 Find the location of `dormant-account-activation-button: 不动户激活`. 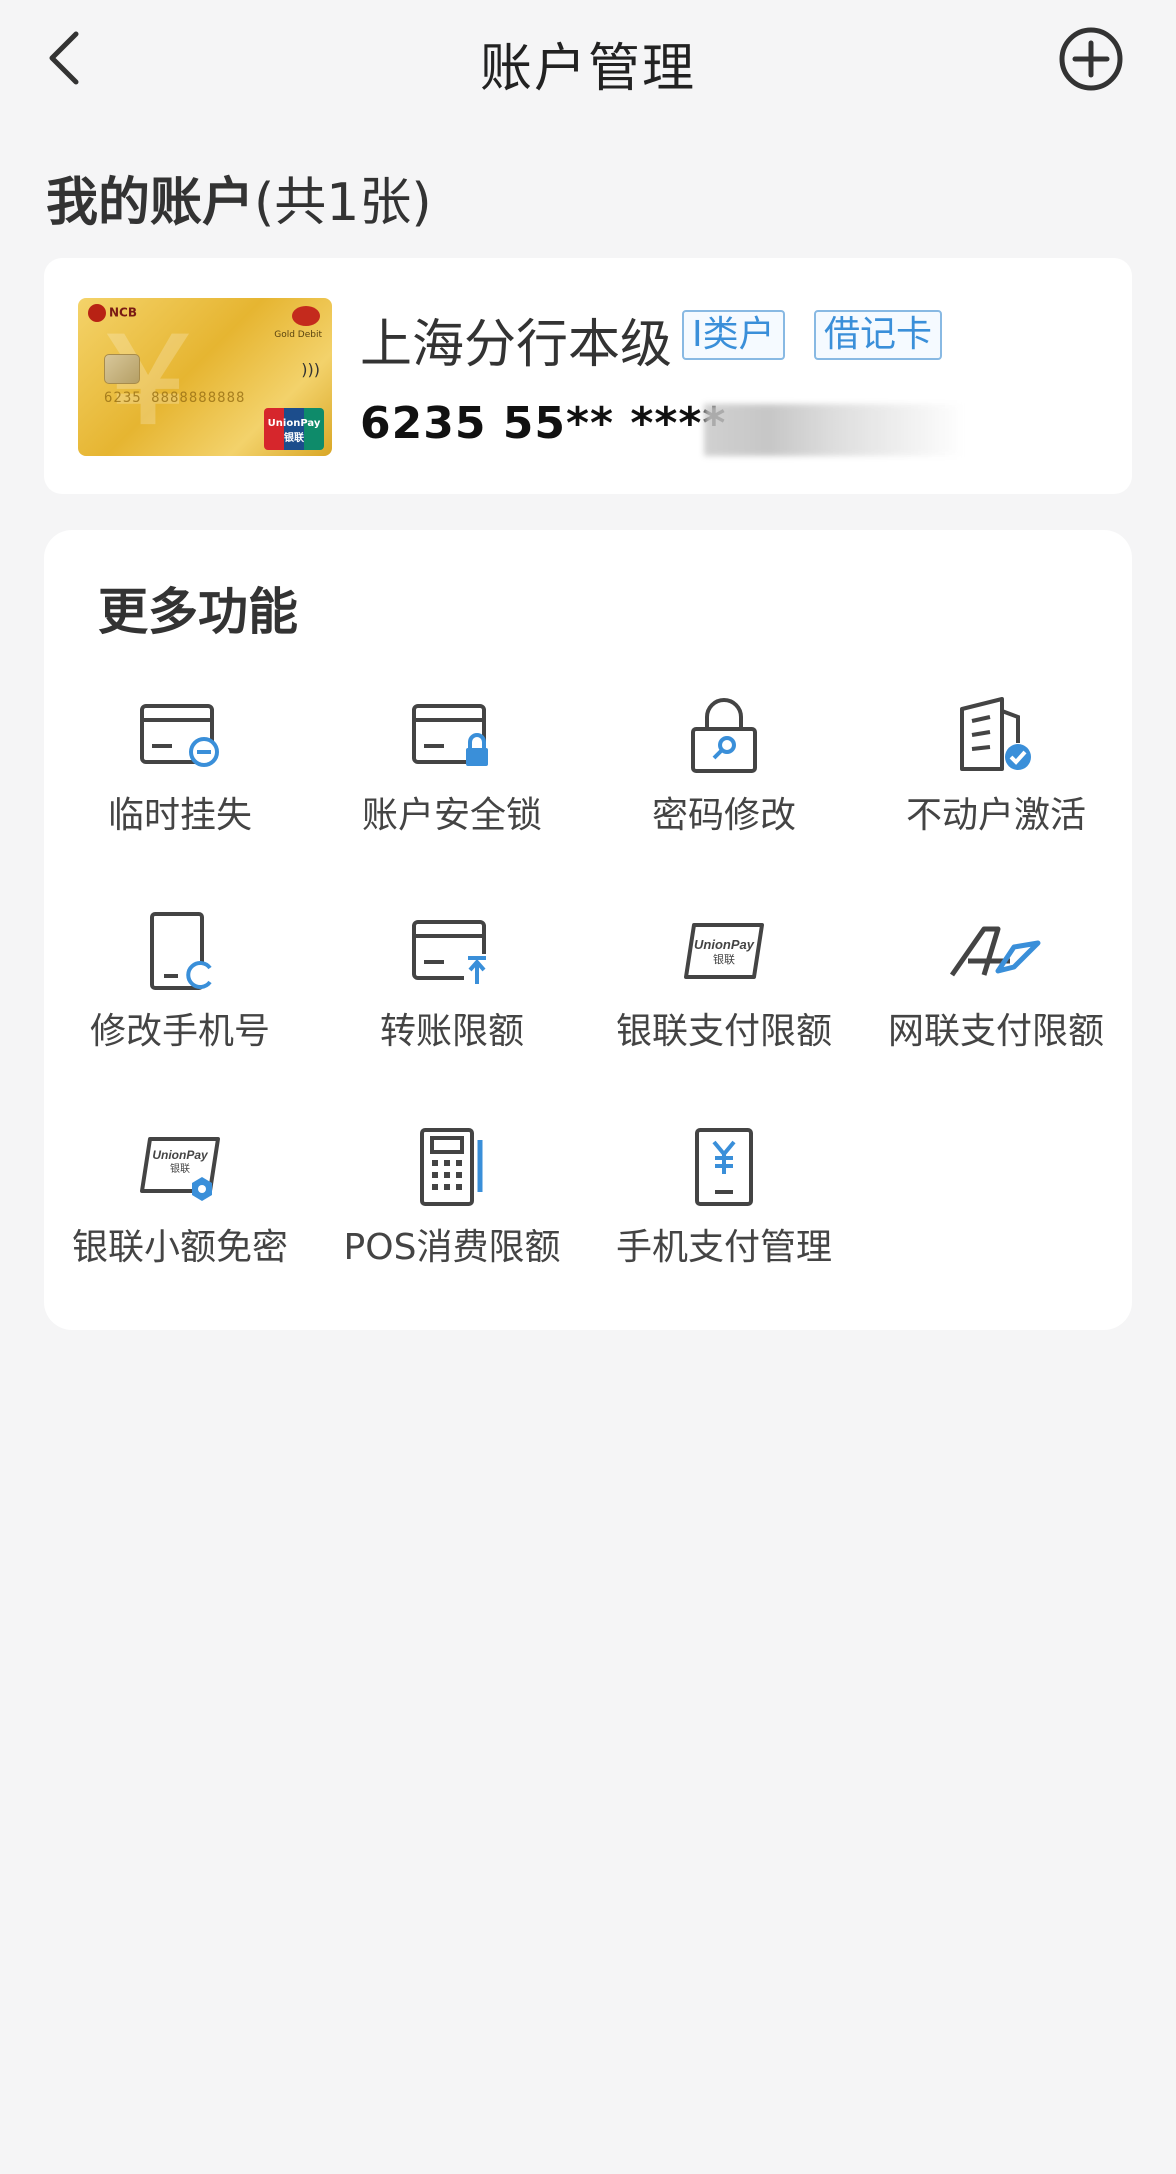

dormant-account-activation-button: 不动户激活 is located at coordinates (996, 780).